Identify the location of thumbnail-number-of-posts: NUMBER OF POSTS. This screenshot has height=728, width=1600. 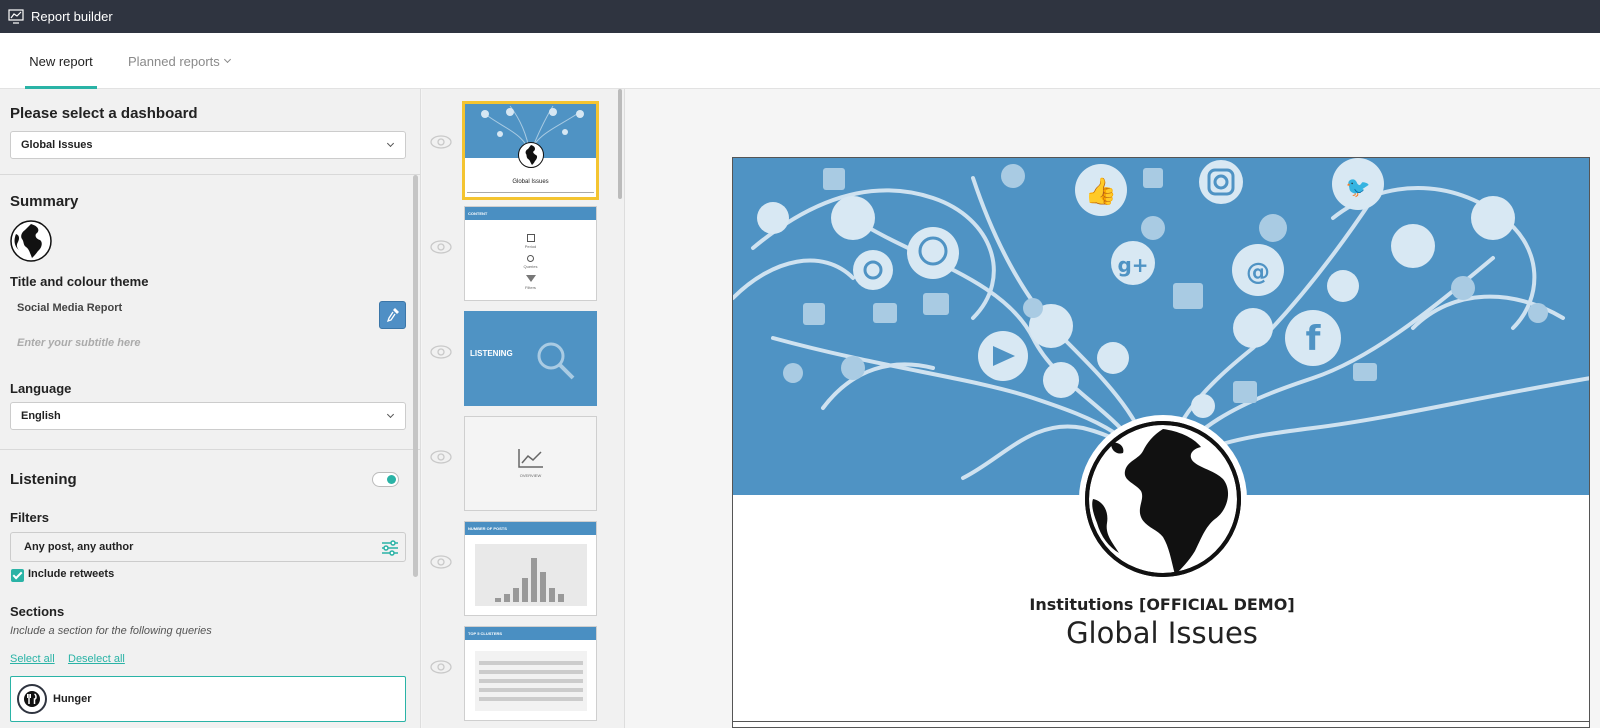
(530, 568).